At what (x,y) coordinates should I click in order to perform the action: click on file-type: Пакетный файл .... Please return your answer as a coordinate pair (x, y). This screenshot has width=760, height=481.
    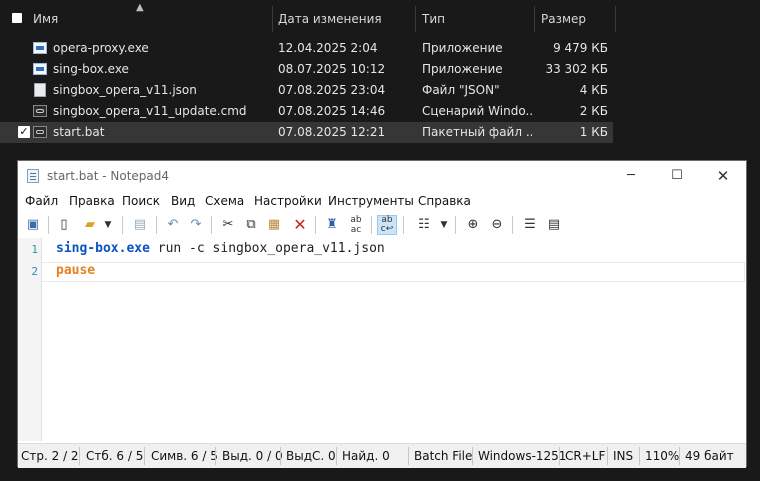
    Looking at the image, I should click on (477, 132).